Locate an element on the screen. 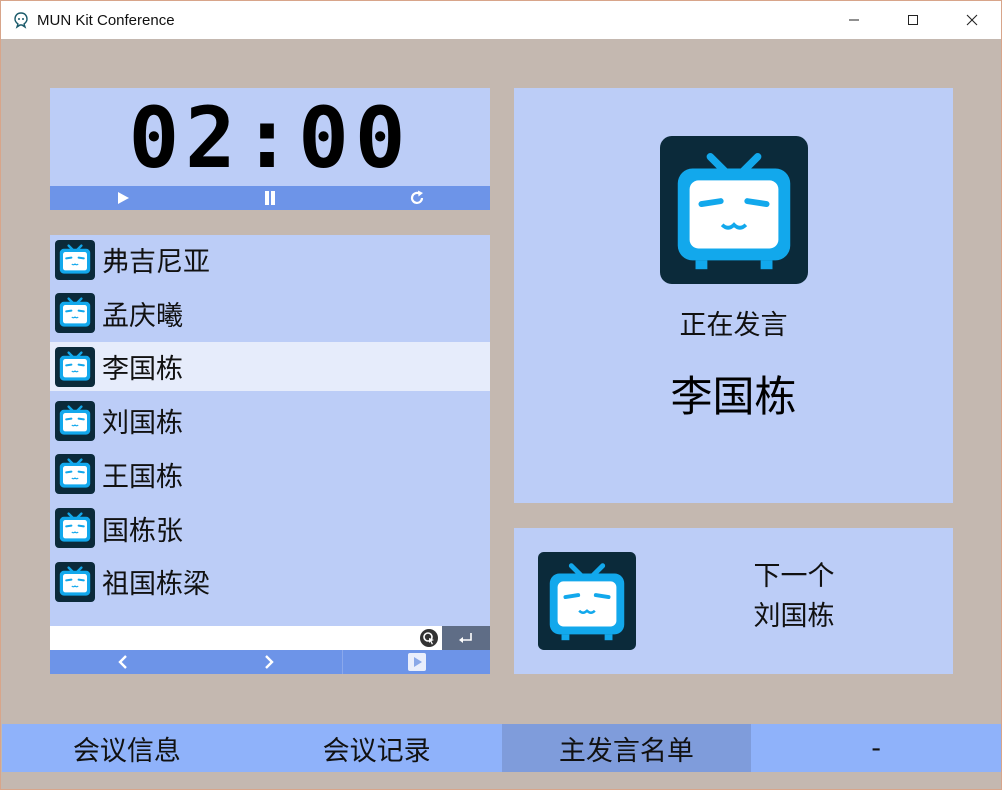 Image resolution: width=1002 pixels, height=790 pixels. next-button is located at coordinates (269, 662).